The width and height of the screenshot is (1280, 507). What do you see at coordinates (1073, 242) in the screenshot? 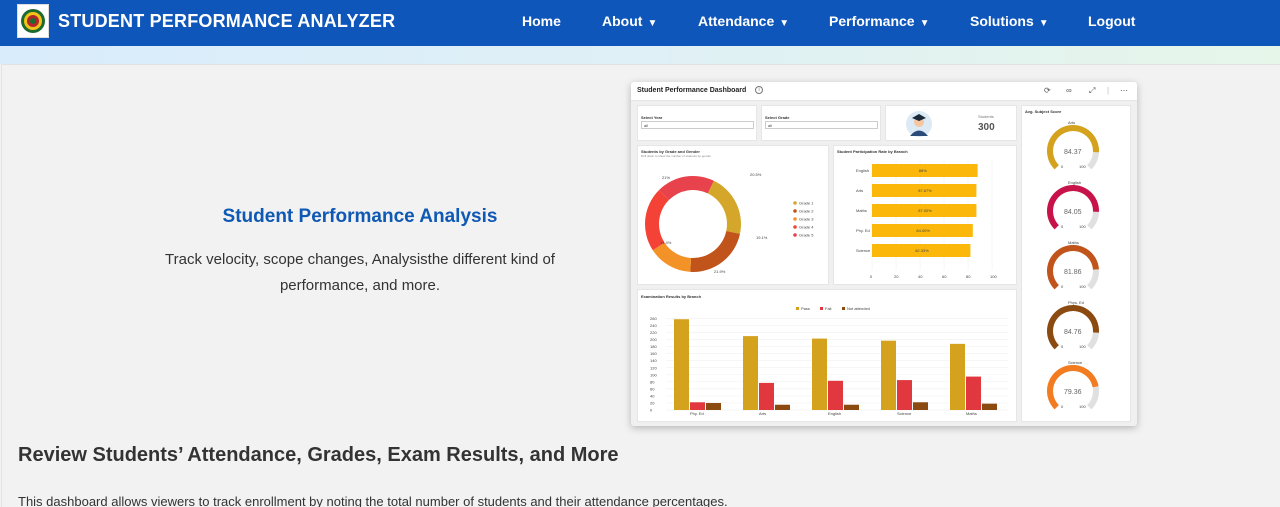
I see `gauge-subject-label: Maths` at bounding box center [1073, 242].